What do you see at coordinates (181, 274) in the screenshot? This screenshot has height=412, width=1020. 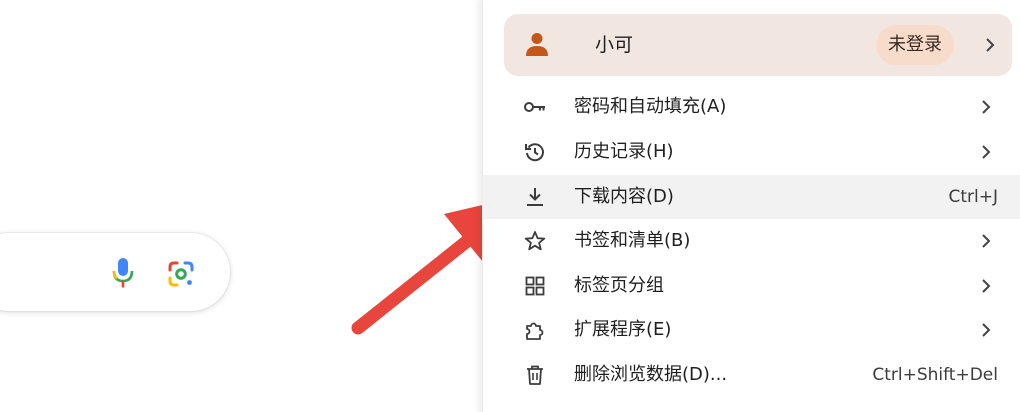 I see `google-lens-icon` at bounding box center [181, 274].